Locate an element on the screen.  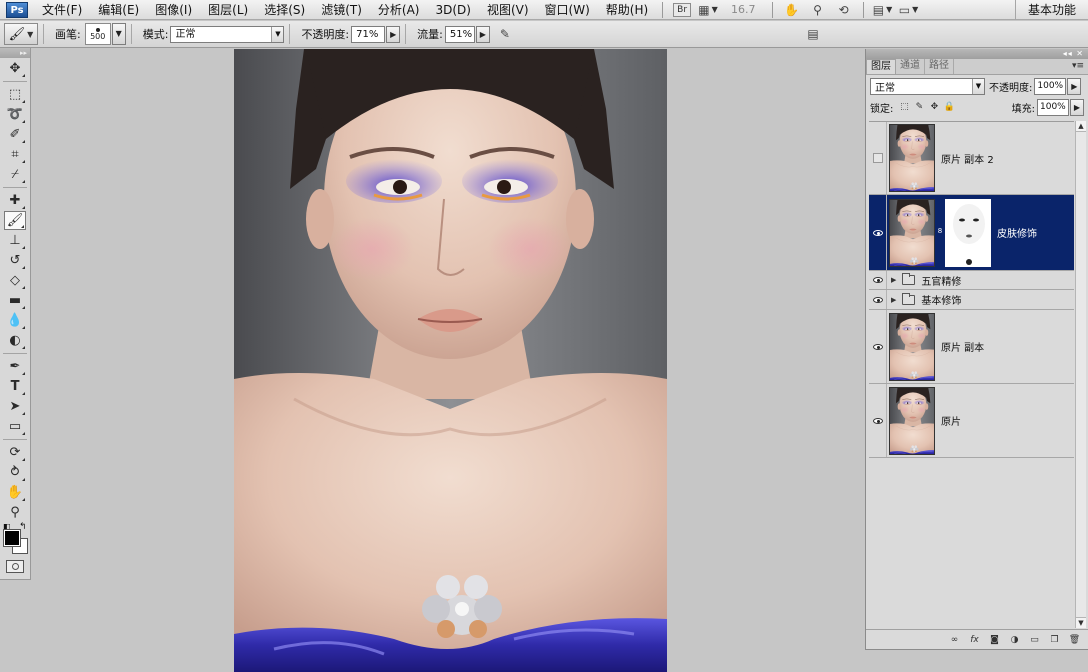
panel-collapse-bar: ◂◂ ✕ is located at coordinates (977, 54).